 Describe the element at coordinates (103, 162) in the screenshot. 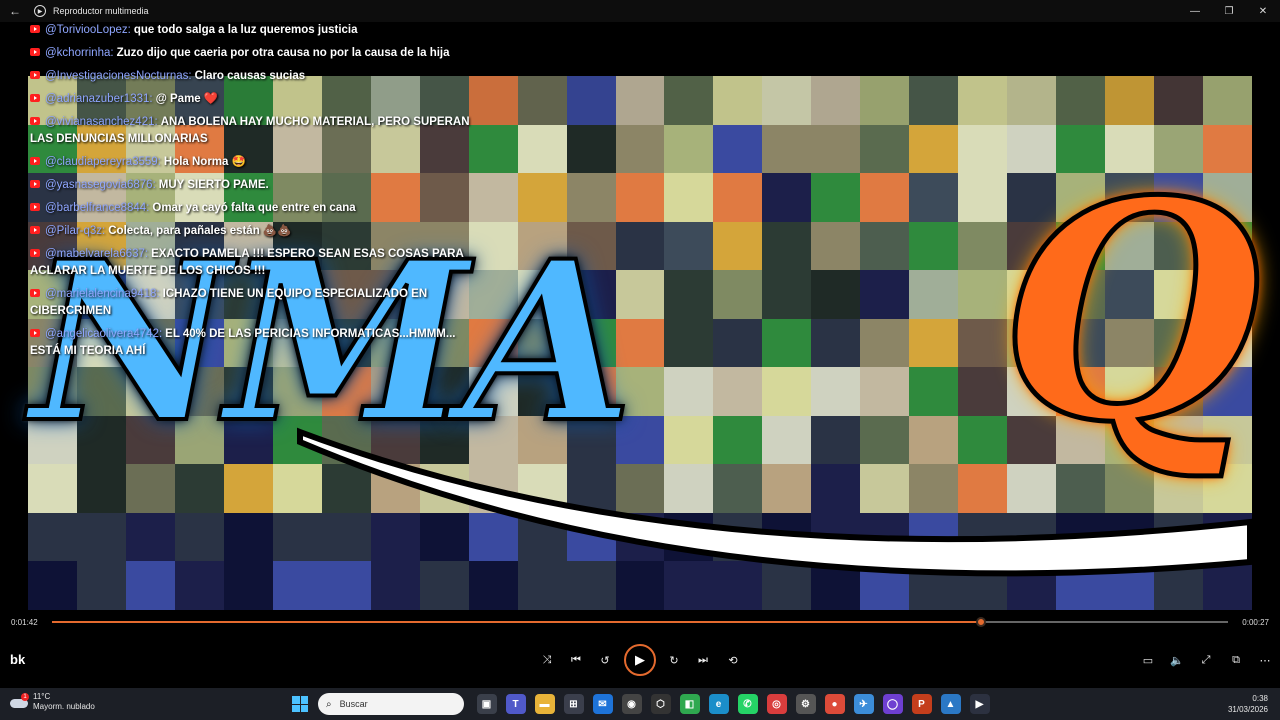

I see `chat-username: @claudiapereyra3559:` at that location.